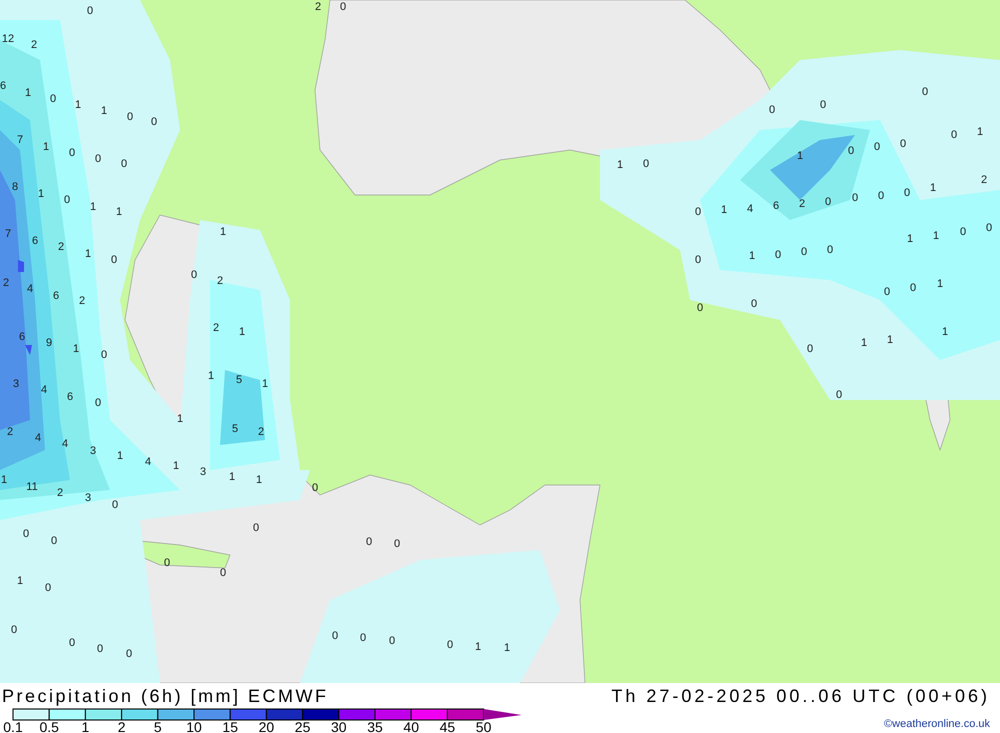  What do you see at coordinates (375, 726) in the screenshot?
I see `legend-tick-label: 35` at bounding box center [375, 726].